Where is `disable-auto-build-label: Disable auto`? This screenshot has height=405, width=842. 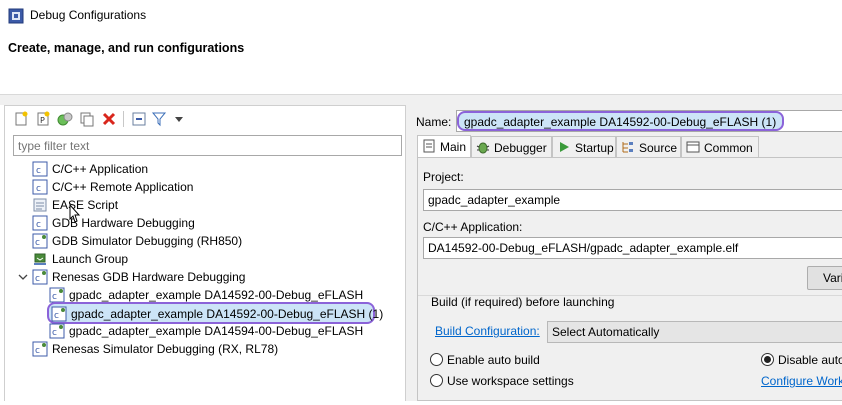
disable-auto-build-label: Disable auto is located at coordinates (810, 360).